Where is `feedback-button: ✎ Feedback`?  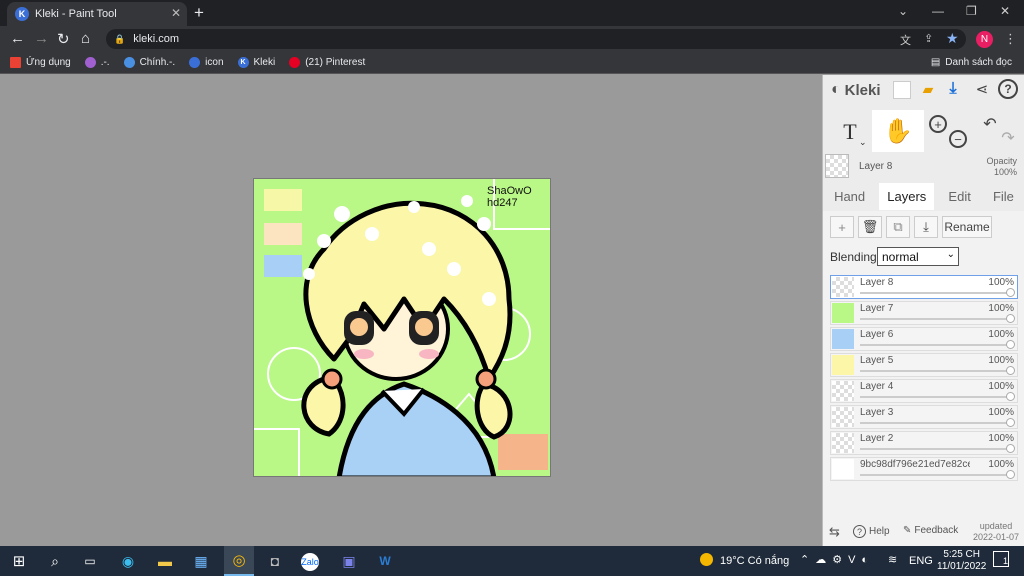
feedback-button: ✎ Feedback is located at coordinates (930, 530).